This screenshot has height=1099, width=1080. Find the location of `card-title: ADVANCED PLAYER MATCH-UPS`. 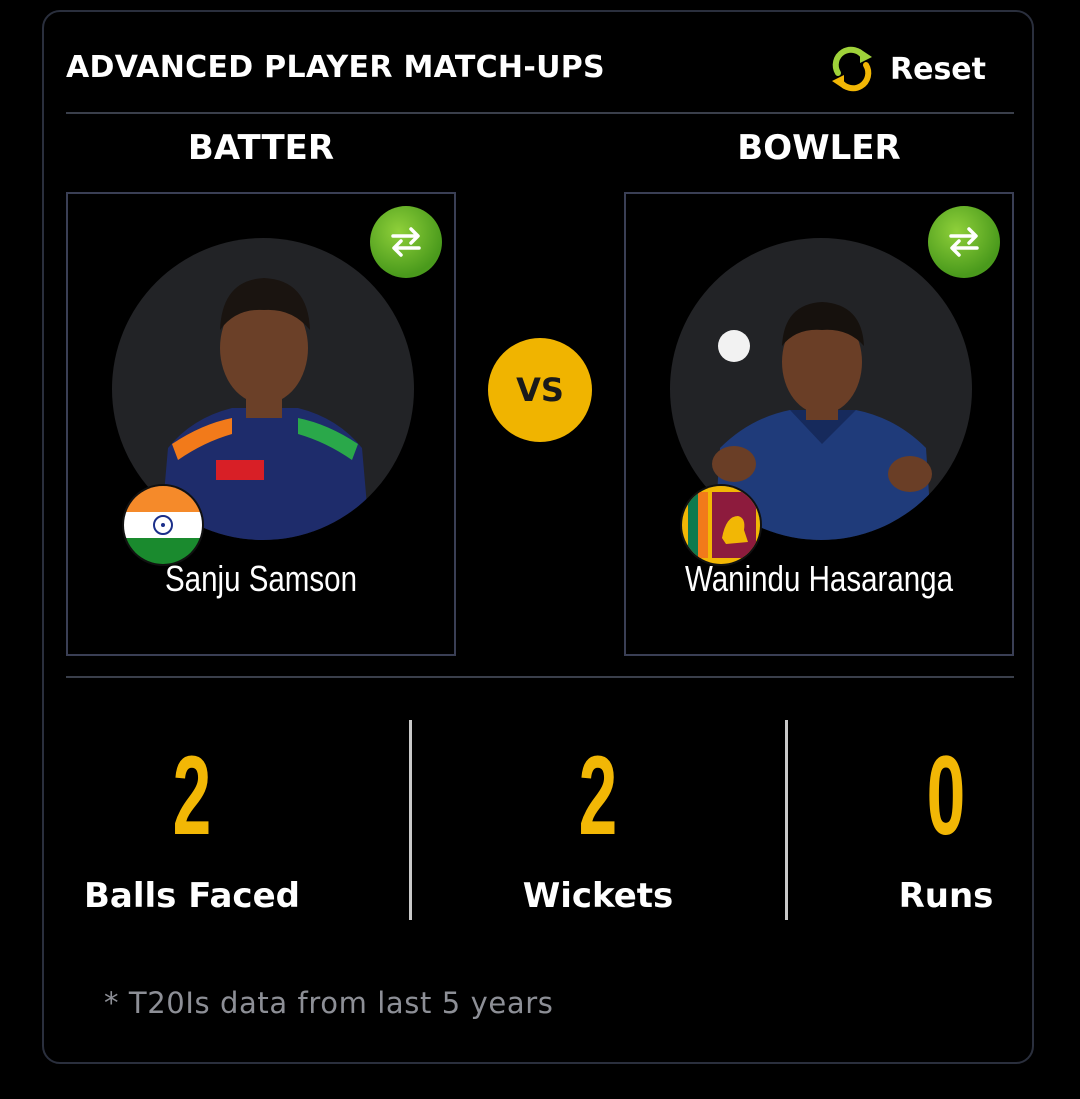

card-title: ADVANCED PLAYER MATCH-UPS is located at coordinates (335, 67).